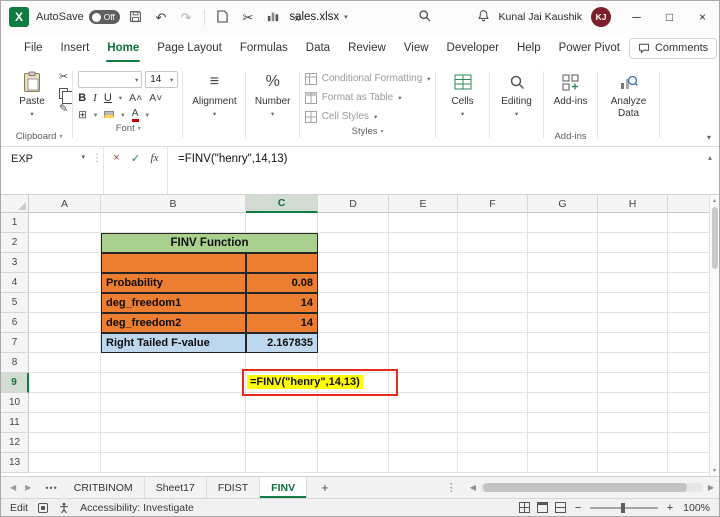 This screenshot has height=517, width=720. I want to click on notification-icon, so click(483, 17).